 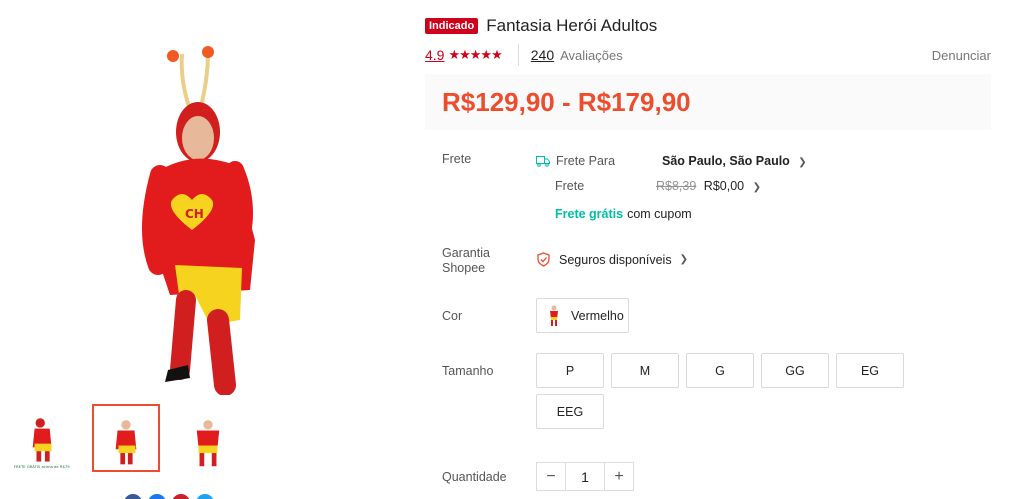 What do you see at coordinates (724, 186) in the screenshot?
I see `shipping-fee: R$0,00` at bounding box center [724, 186].